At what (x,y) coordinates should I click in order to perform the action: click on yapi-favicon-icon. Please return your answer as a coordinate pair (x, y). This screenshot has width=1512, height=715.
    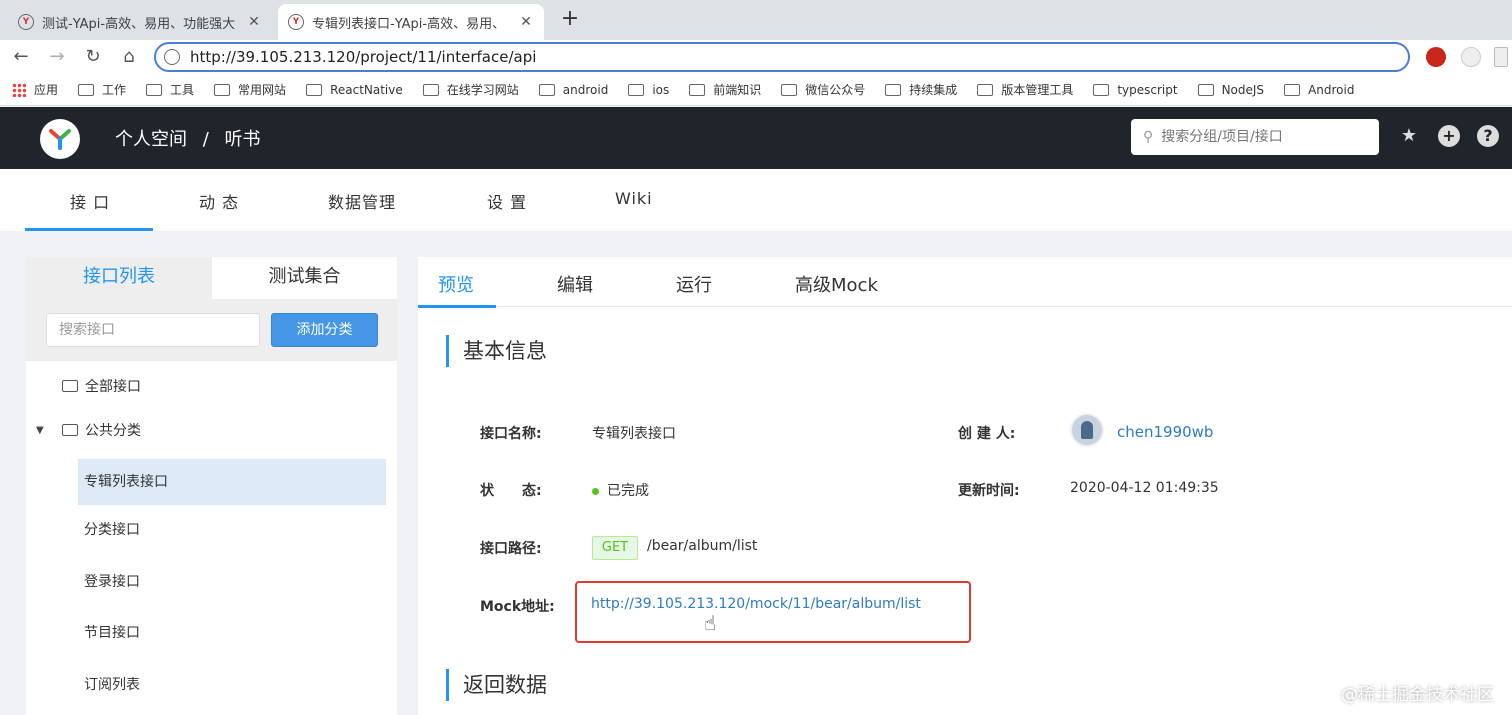
    Looking at the image, I should click on (172, 57).